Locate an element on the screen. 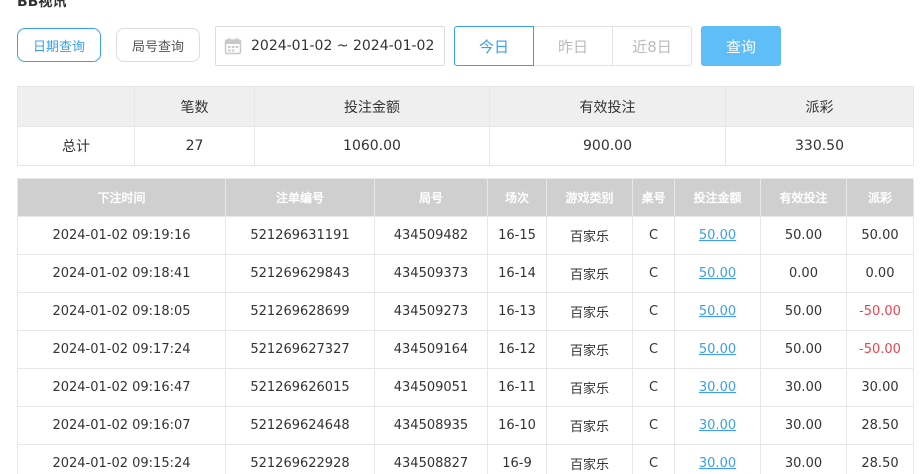 The image size is (922, 474). table-cell: 2024-01-02 09:19:16 is located at coordinates (121, 235).